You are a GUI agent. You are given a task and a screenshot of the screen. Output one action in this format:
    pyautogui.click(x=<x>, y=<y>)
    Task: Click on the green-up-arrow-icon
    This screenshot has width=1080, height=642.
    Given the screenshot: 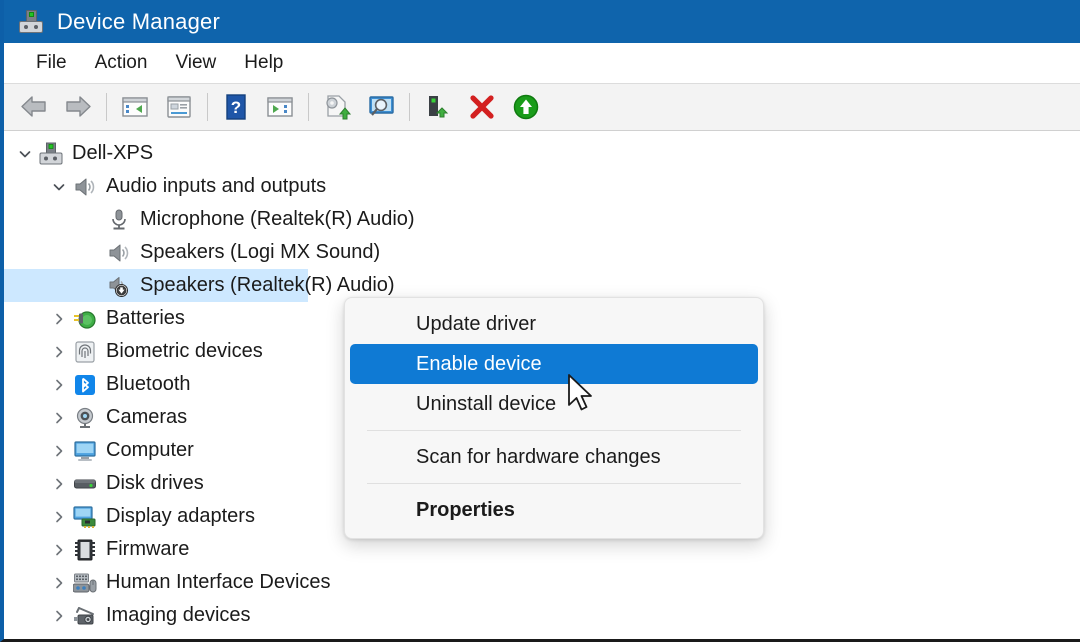 What is the action you would take?
    pyautogui.click(x=526, y=107)
    